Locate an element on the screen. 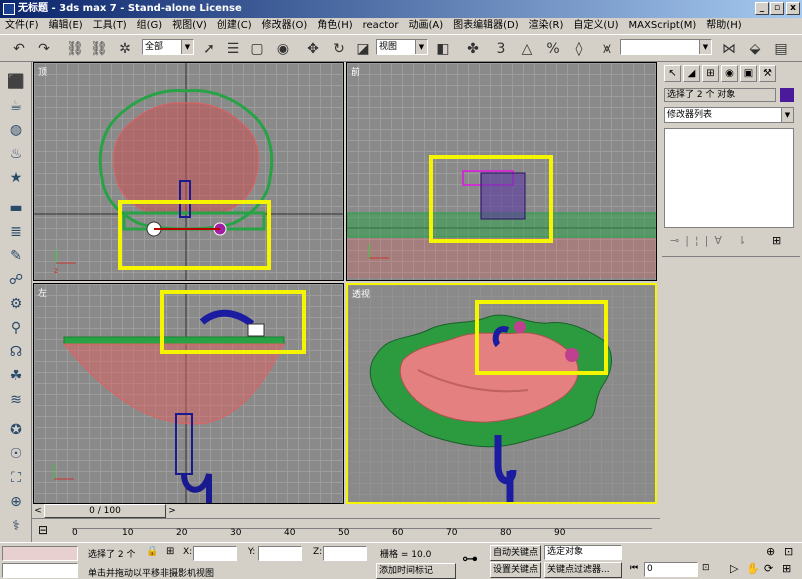 The width and height of the screenshot is (802, 579). selection-filter-dropdown: 全部 ▼ is located at coordinates (168, 47).